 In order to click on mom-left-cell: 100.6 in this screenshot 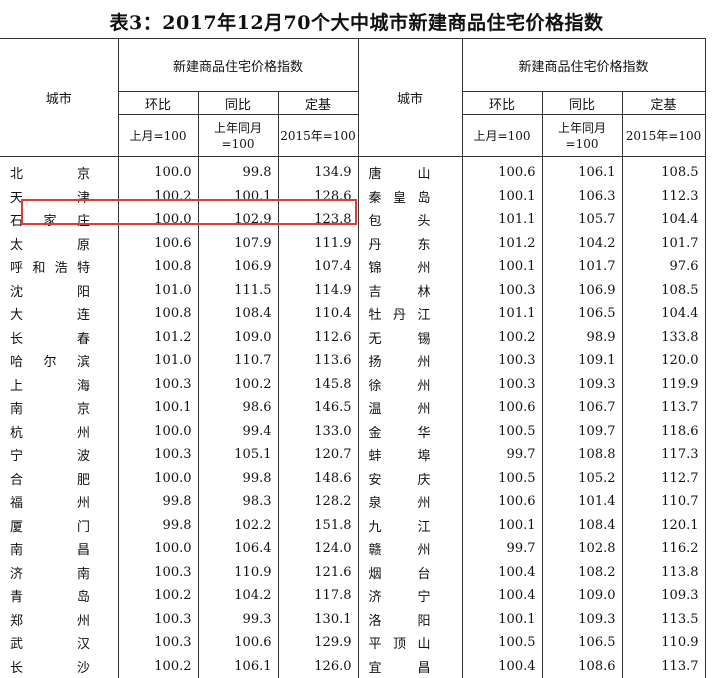, I will do `click(158, 244)`.